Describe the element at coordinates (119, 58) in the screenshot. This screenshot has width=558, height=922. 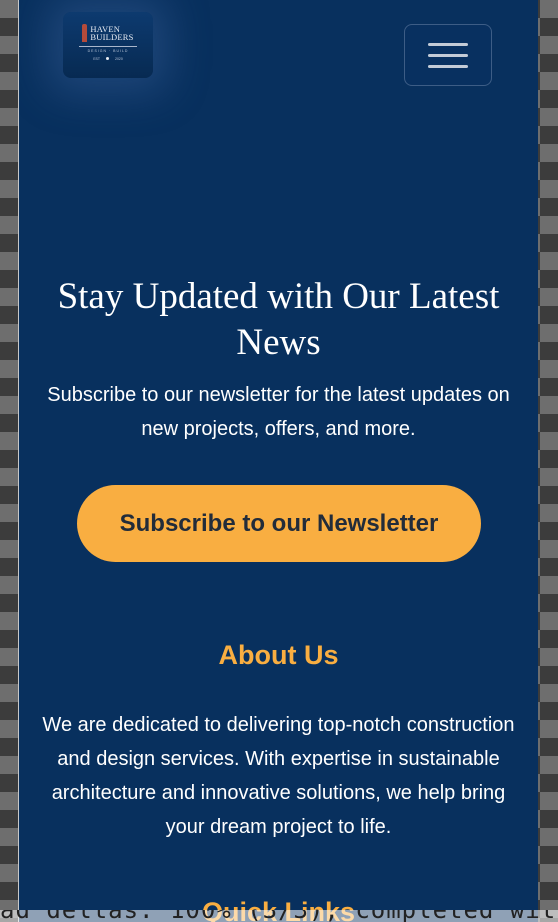
I see `logo-year: 2020` at that location.